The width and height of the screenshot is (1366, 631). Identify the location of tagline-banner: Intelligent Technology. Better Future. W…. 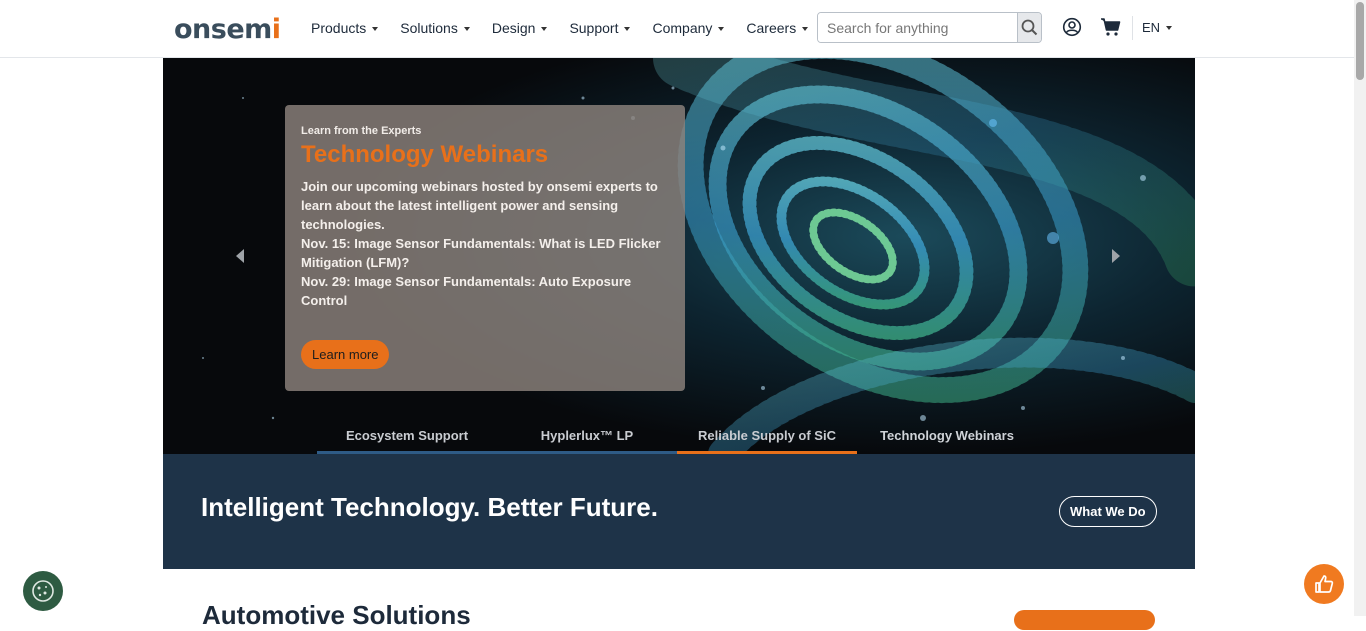
(679, 511).